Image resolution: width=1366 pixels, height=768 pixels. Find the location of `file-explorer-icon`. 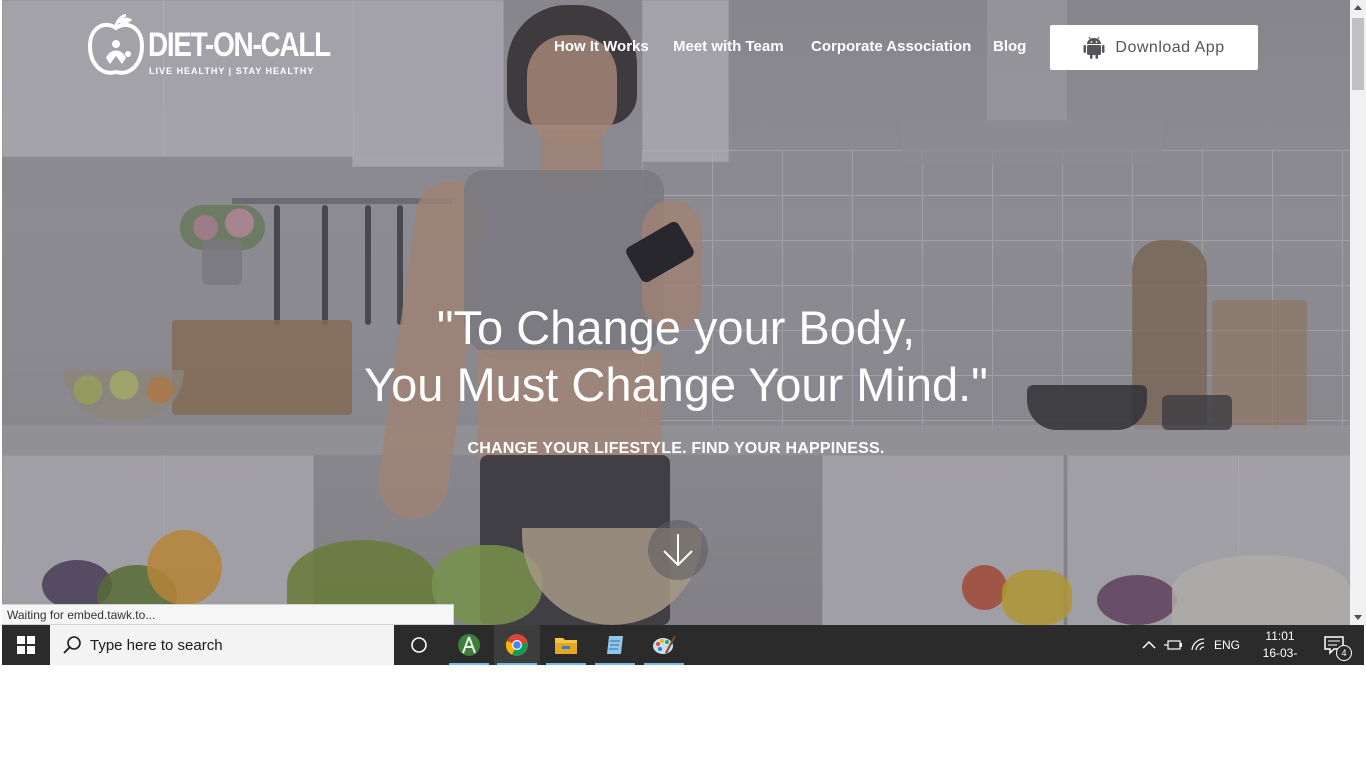

file-explorer-icon is located at coordinates (566, 646).